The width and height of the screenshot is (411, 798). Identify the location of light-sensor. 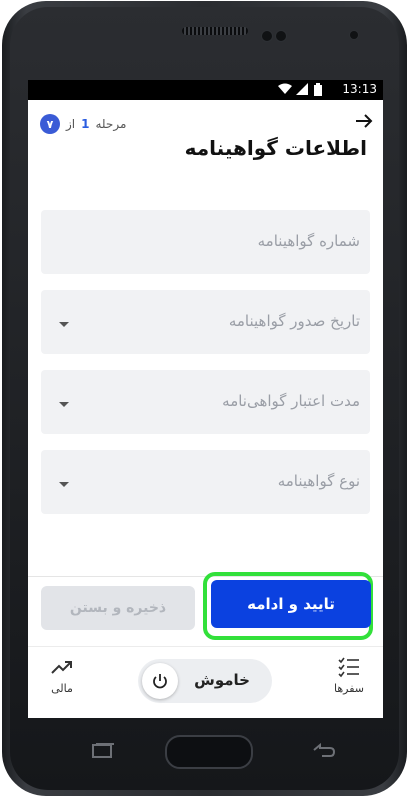
(281, 36).